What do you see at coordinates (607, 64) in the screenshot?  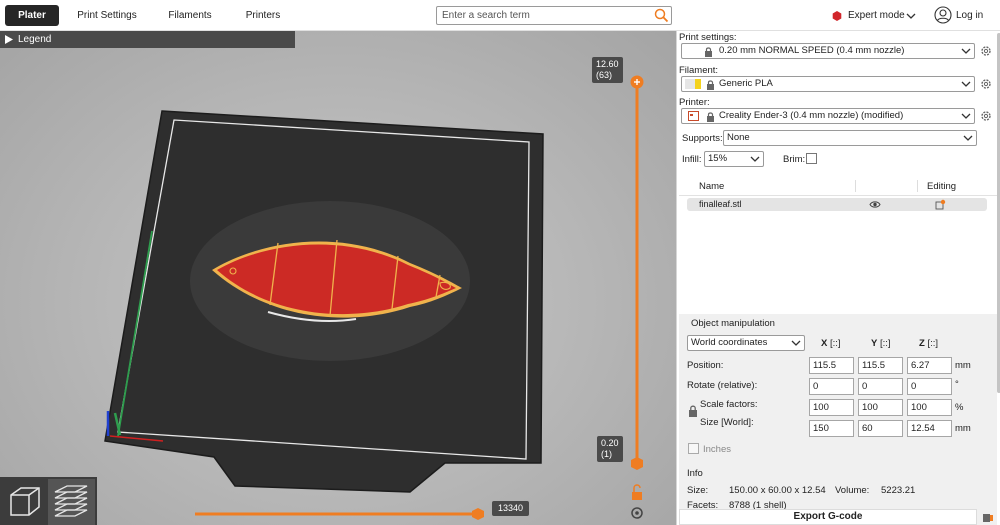 I see `vslider-top-height: 12.60` at bounding box center [607, 64].